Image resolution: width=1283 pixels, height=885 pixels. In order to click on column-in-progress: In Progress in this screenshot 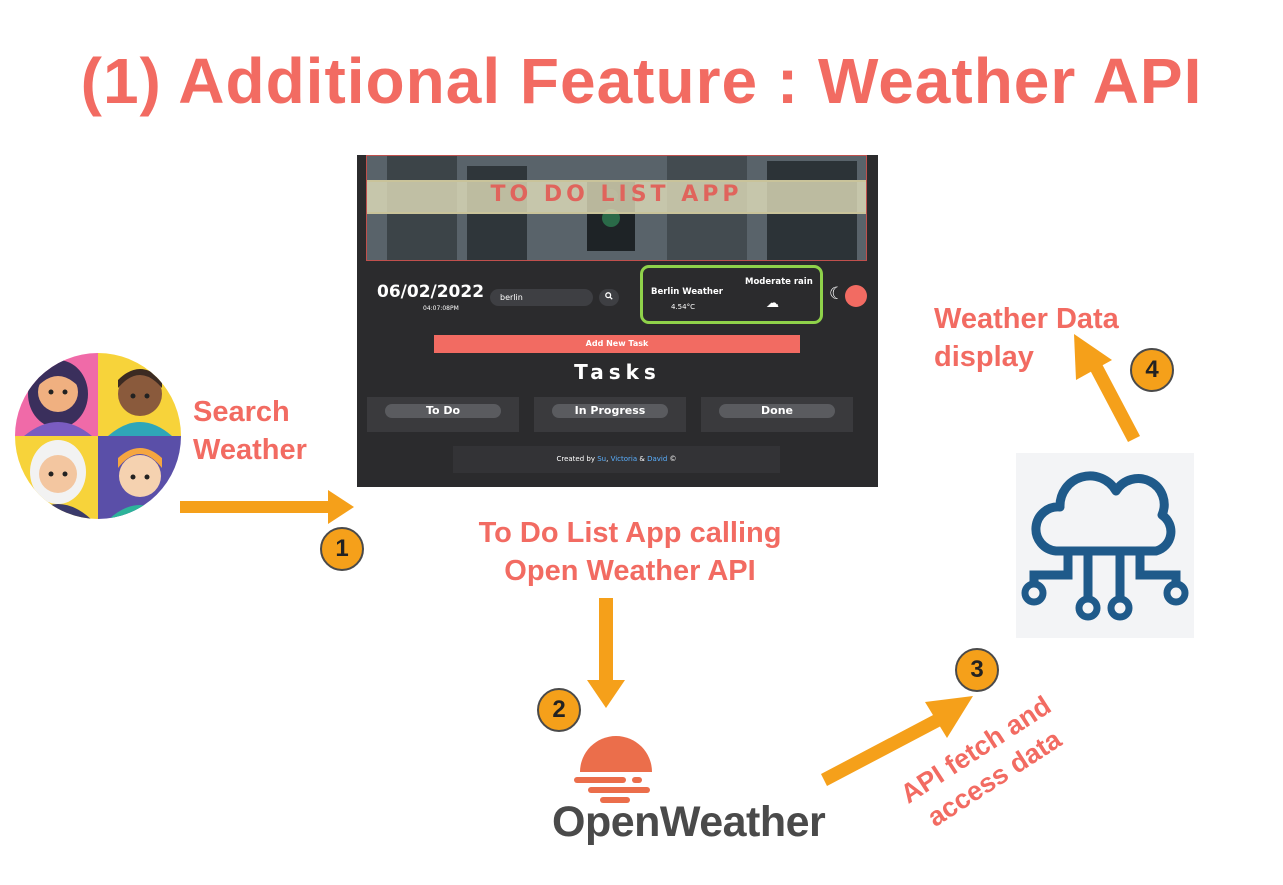, I will do `click(610, 414)`.